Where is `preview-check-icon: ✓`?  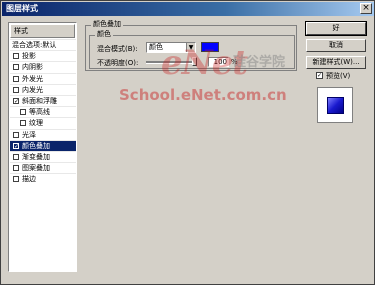
preview-check-icon: ✓ is located at coordinates (320, 75).